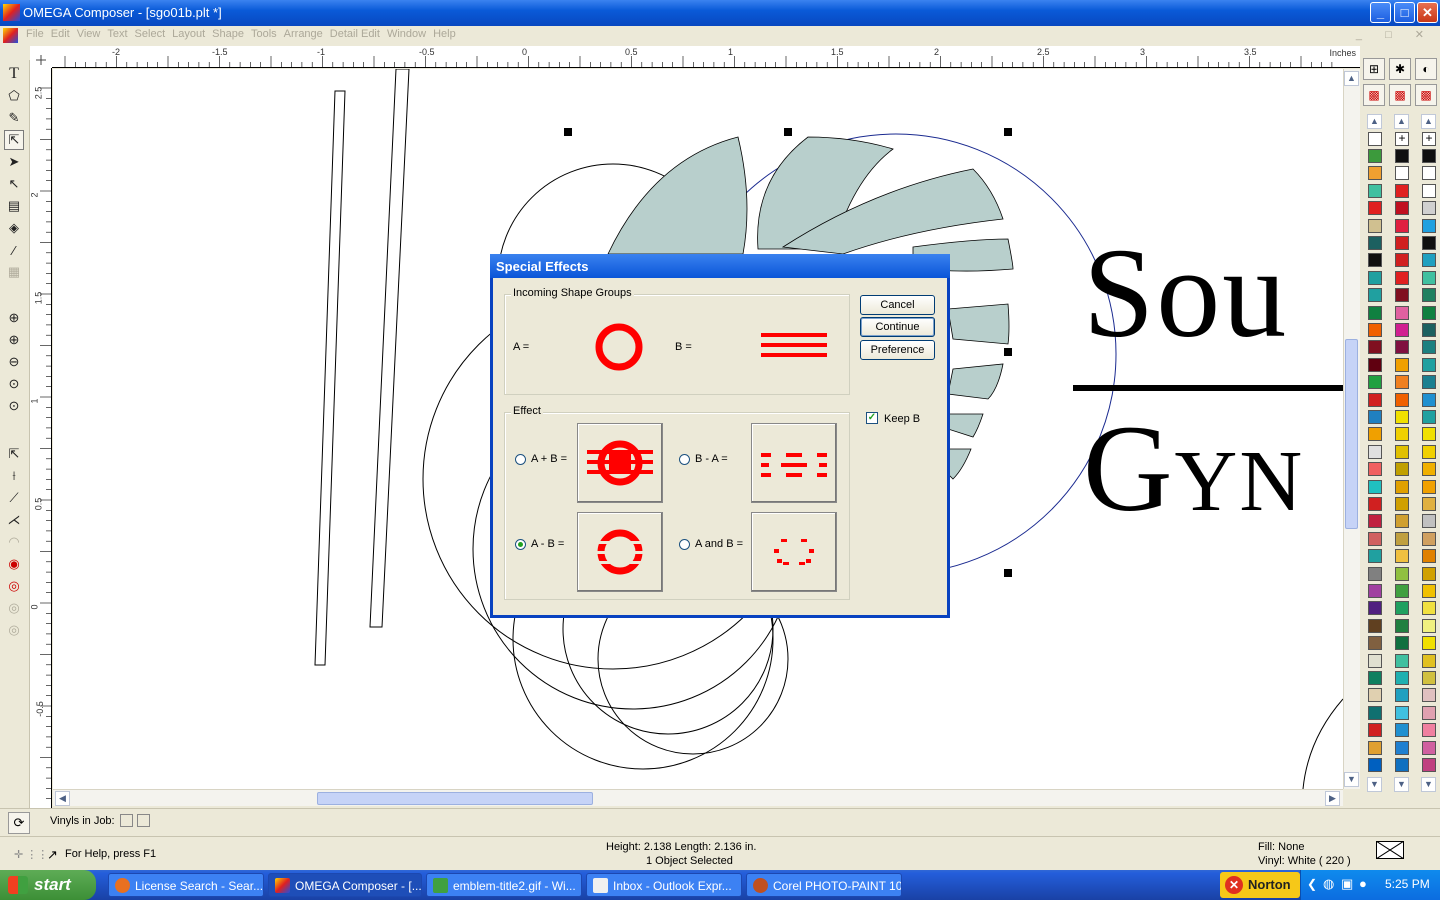 This screenshot has width=1440, height=900. What do you see at coordinates (684, 544) in the screenshot?
I see `radio-a-and-b` at bounding box center [684, 544].